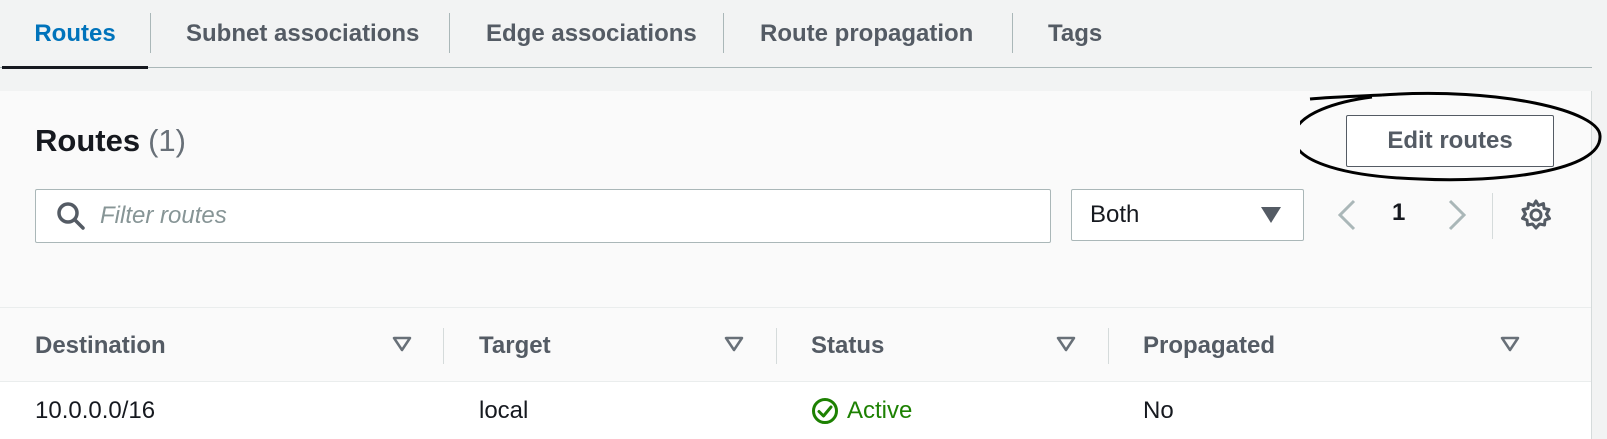 This screenshot has height=439, width=1607. What do you see at coordinates (71, 216) in the screenshot?
I see `search-icon` at bounding box center [71, 216].